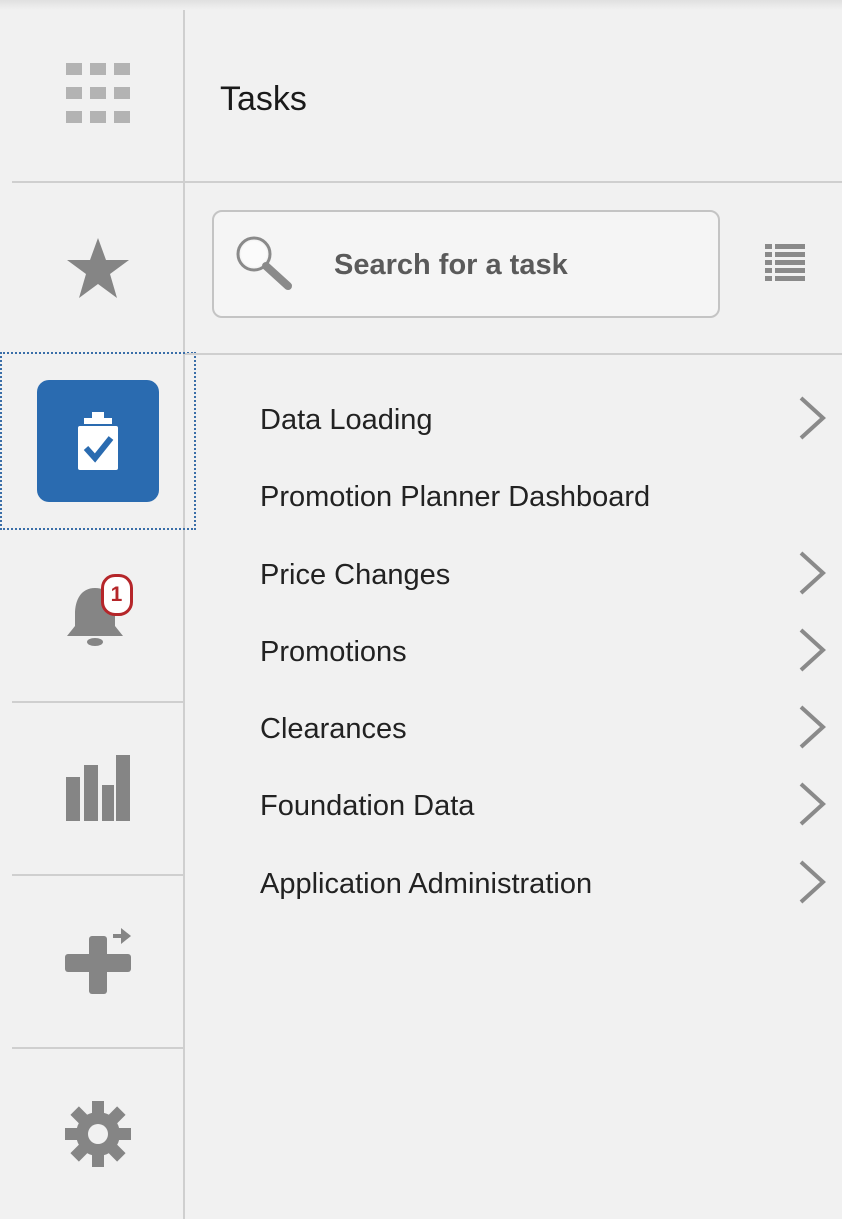 The width and height of the screenshot is (842, 1219). I want to click on list-view-icon, so click(785, 264).